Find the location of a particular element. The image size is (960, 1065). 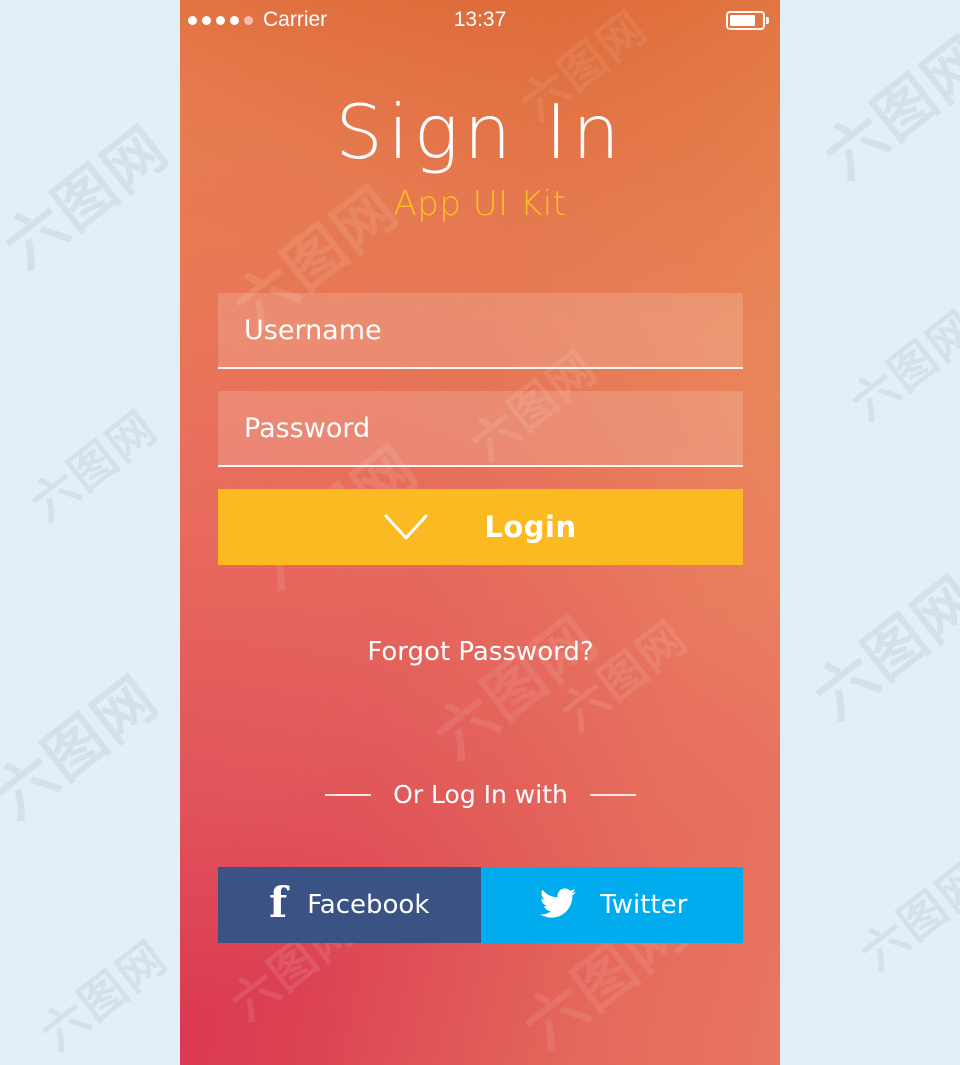

battery-body is located at coordinates (745, 20).